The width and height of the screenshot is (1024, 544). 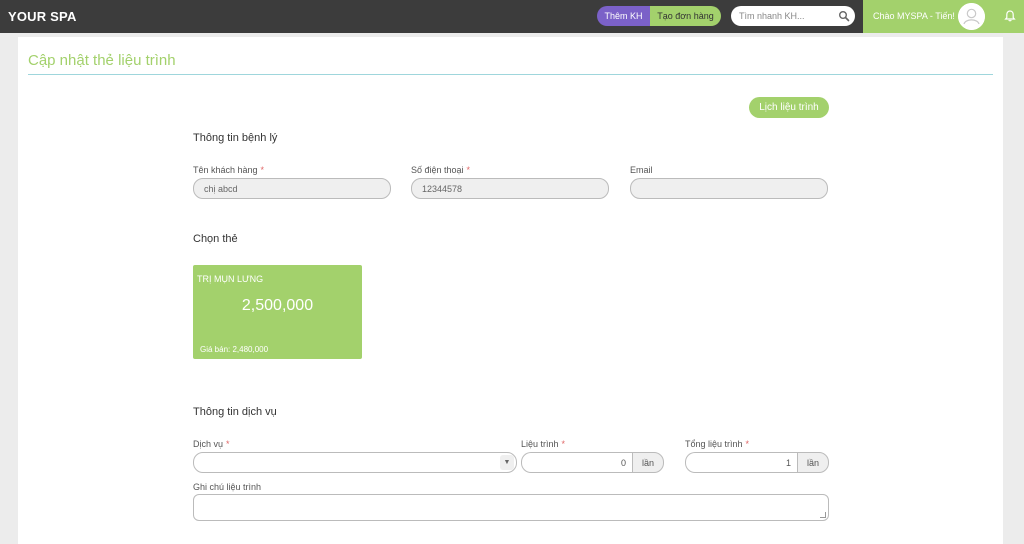 What do you see at coordinates (441, 170) in the screenshot?
I see `phone-label: Số điện thoại *` at bounding box center [441, 170].